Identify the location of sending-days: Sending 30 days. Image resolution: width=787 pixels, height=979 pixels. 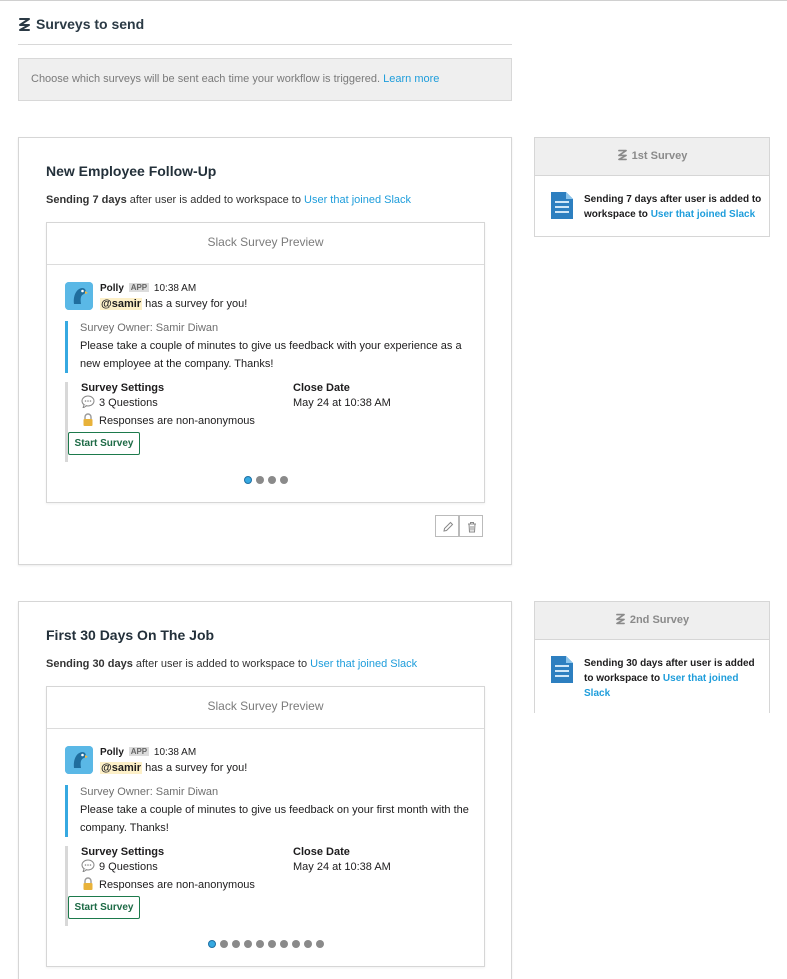
(89, 664).